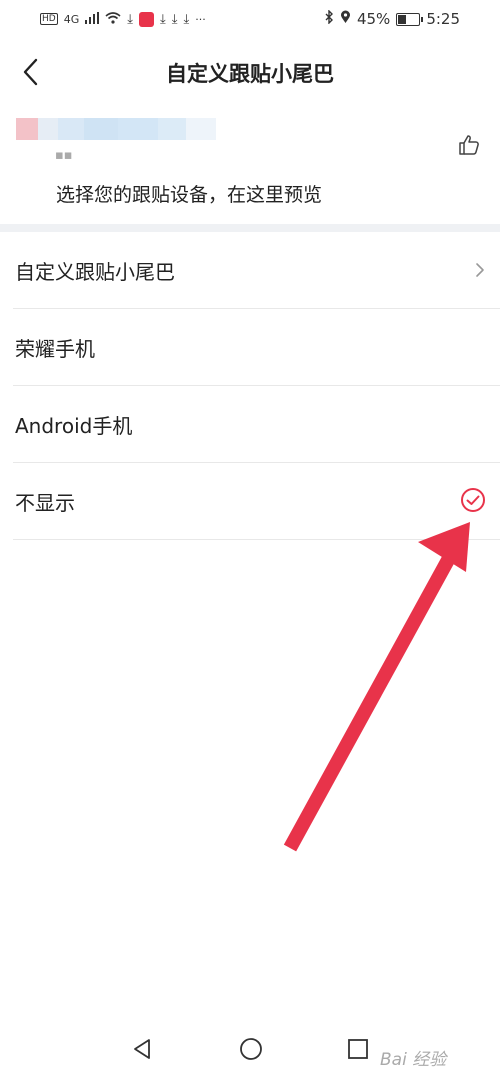 This screenshot has height=1083, width=500. I want to click on system-recents-button, so click(358, 1051).